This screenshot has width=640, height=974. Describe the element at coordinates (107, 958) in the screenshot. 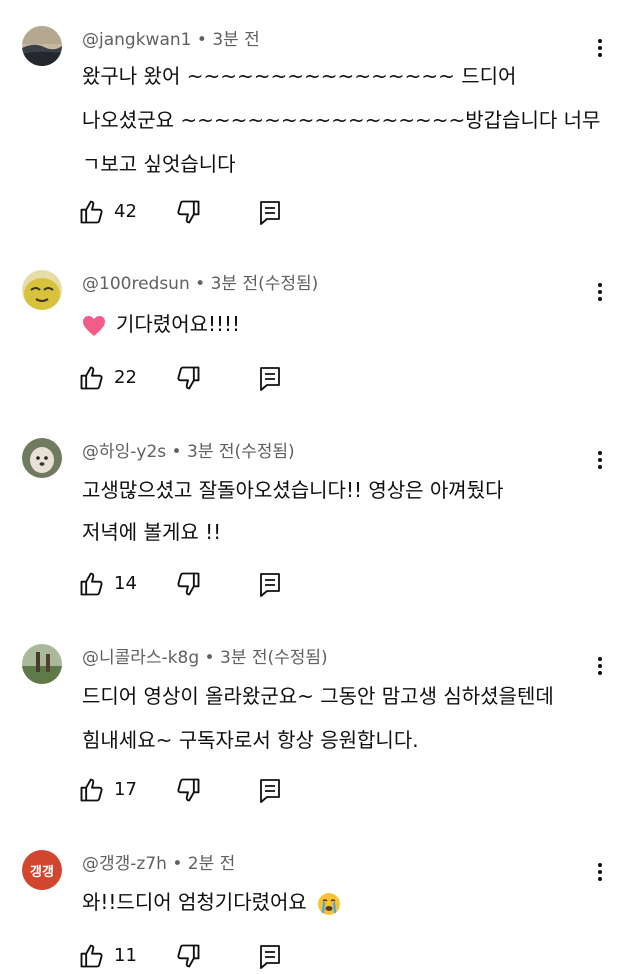

I see `like-button: 11` at that location.